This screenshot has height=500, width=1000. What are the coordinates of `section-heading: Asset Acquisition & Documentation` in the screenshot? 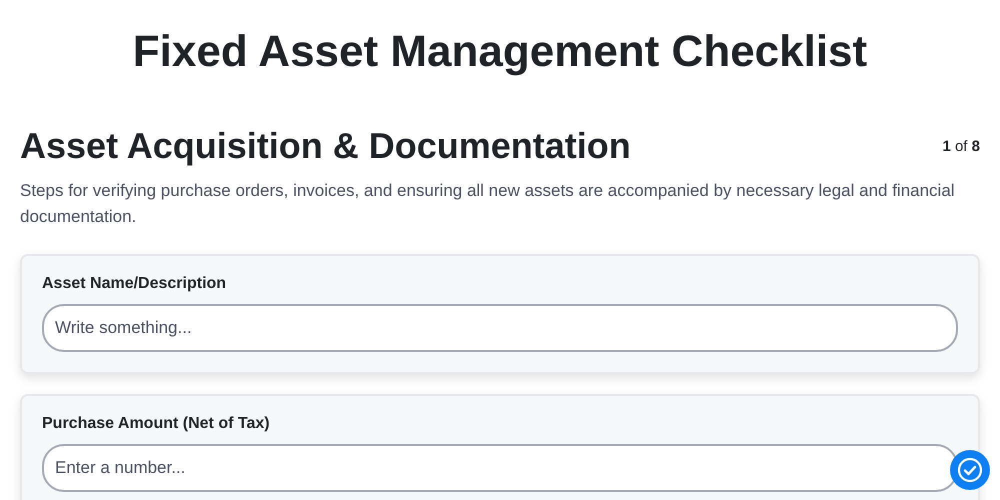 It's located at (325, 146).